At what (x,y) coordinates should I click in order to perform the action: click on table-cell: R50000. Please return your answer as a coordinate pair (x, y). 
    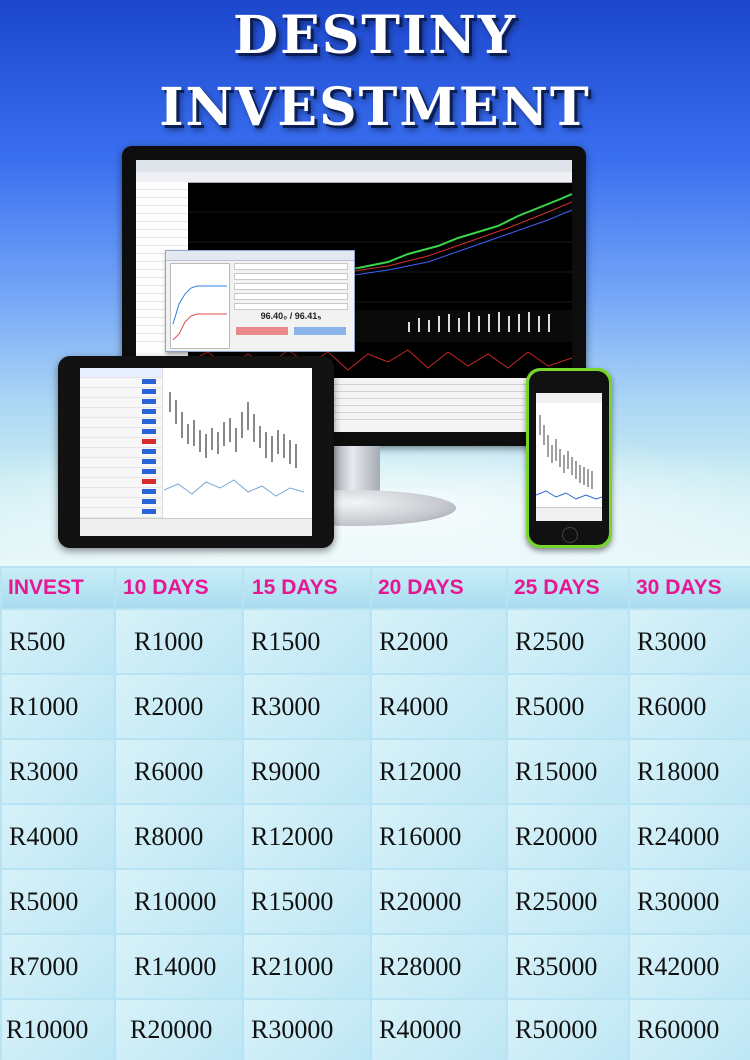
    Looking at the image, I should click on (568, 1029).